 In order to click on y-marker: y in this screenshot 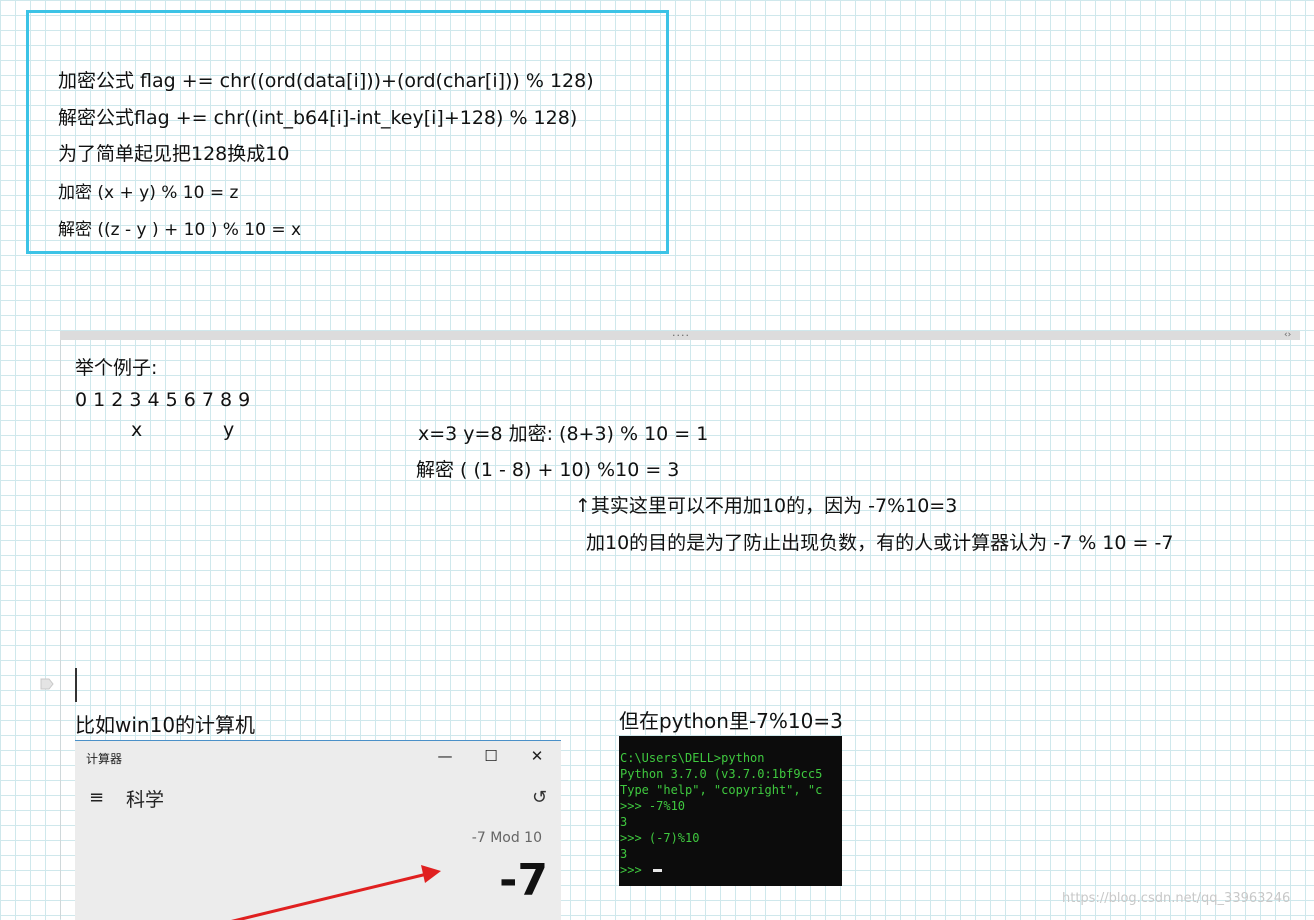, I will do `click(229, 430)`.